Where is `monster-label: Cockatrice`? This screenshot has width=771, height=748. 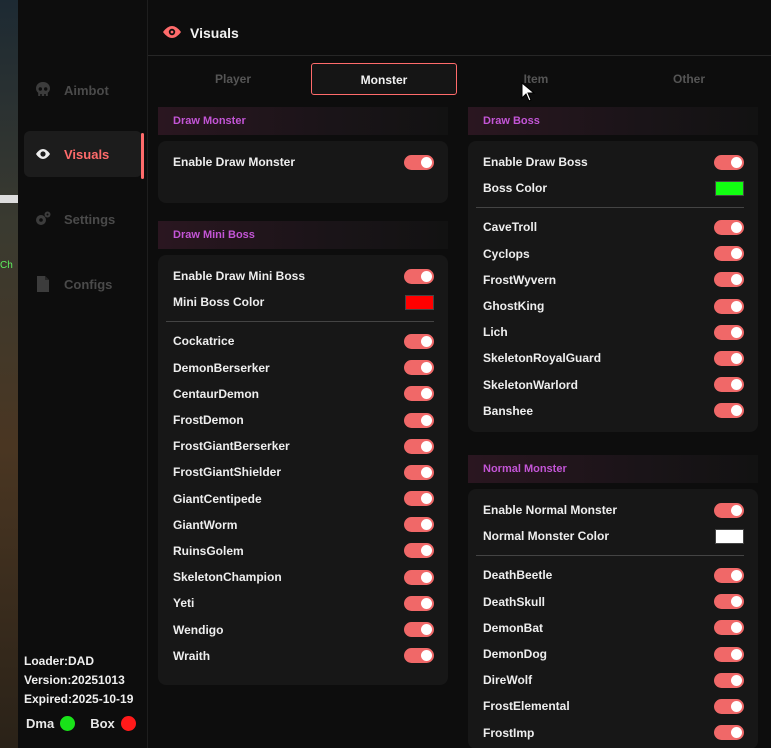 monster-label: Cockatrice is located at coordinates (204, 341).